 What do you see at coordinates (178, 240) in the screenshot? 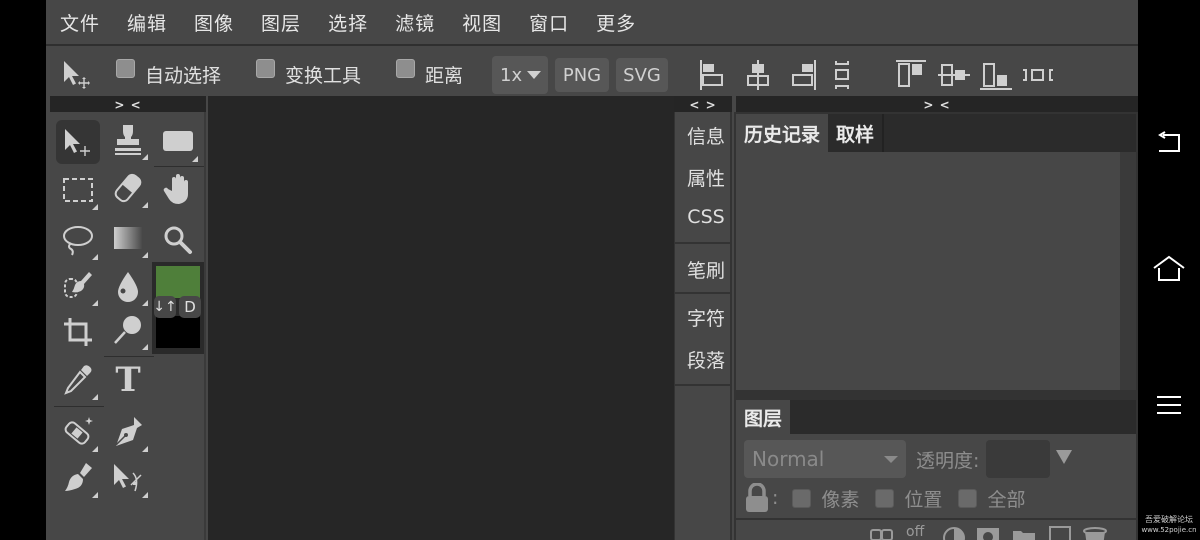
I see `tool-zoom` at bounding box center [178, 240].